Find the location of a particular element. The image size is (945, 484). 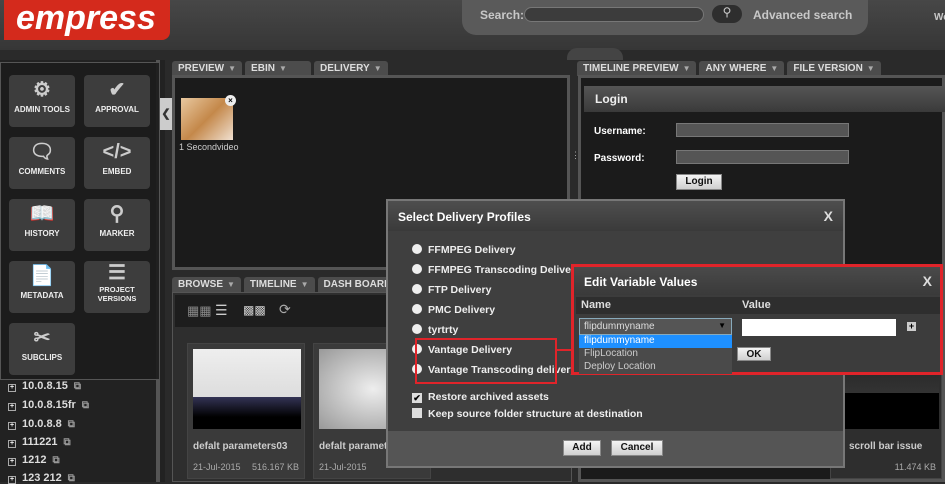

list-view-icon: ☰ is located at coordinates (221, 310).